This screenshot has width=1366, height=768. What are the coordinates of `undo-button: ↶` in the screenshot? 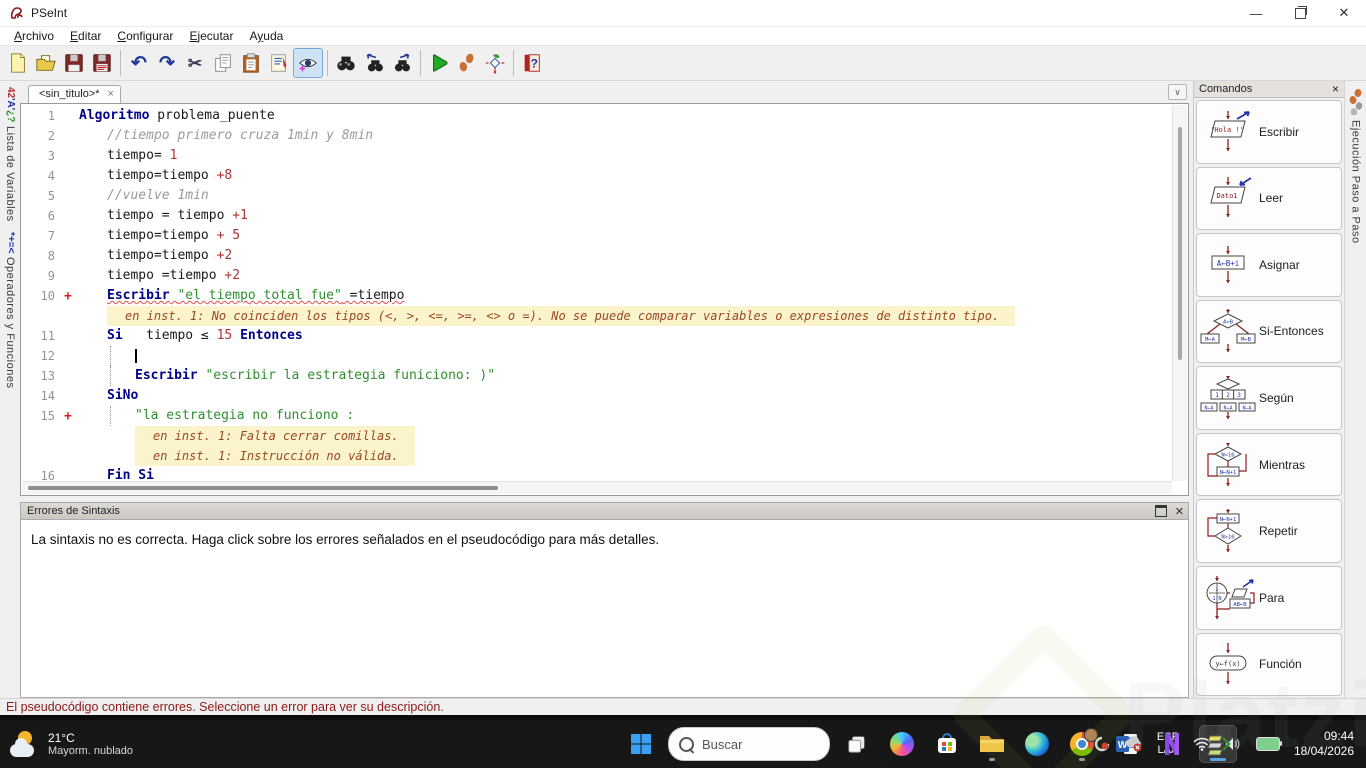 It's located at (139, 63).